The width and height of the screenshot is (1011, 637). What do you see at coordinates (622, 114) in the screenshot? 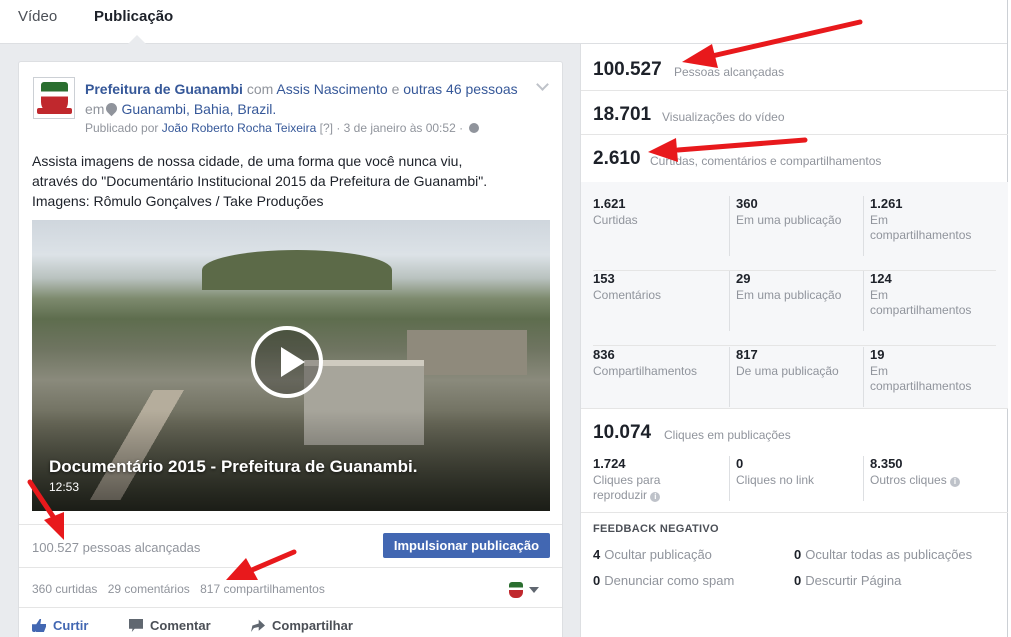
I see `views-value: 18.701` at bounding box center [622, 114].